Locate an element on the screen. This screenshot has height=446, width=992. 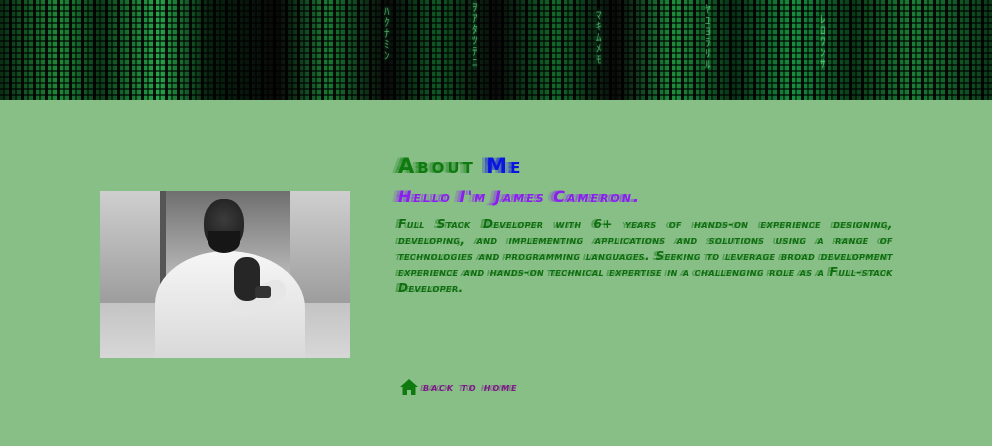
banner-glyph: ﾊ ｸ ﾅ ﾐ ﾝ is located at coordinates (387, 33).